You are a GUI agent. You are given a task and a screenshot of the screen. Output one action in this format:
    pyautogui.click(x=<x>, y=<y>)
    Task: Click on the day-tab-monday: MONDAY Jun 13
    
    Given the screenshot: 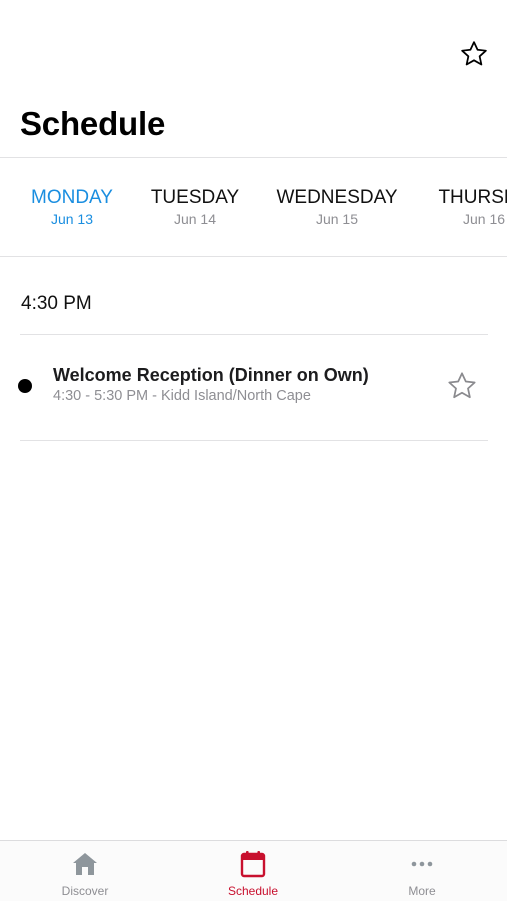 What is the action you would take?
    pyautogui.click(x=72, y=207)
    